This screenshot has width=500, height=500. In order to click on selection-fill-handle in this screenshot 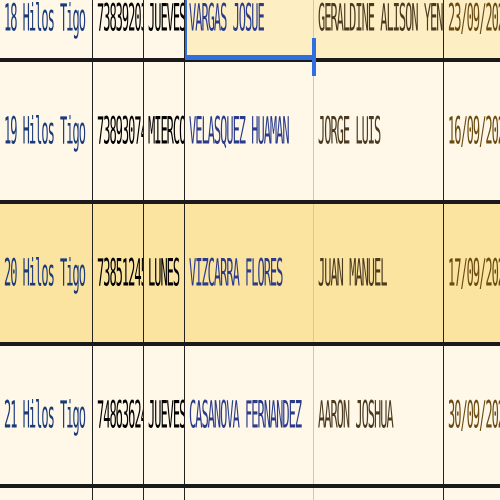, I will do `click(314, 57)`.